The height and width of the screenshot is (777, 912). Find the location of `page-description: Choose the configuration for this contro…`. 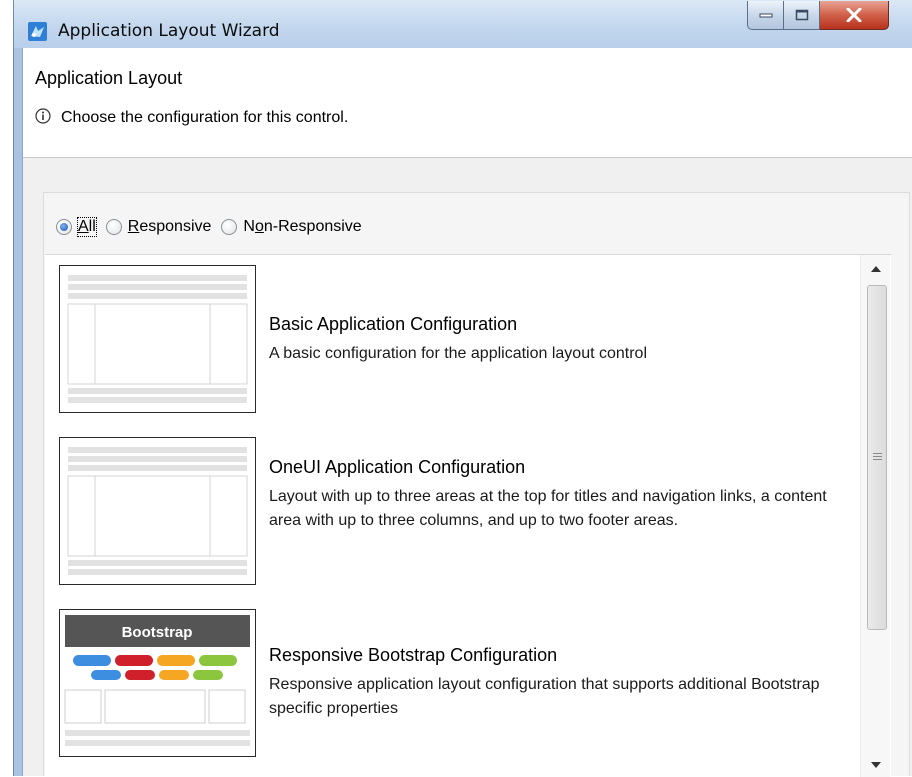

page-description: Choose the configuration for this contro… is located at coordinates (205, 117).